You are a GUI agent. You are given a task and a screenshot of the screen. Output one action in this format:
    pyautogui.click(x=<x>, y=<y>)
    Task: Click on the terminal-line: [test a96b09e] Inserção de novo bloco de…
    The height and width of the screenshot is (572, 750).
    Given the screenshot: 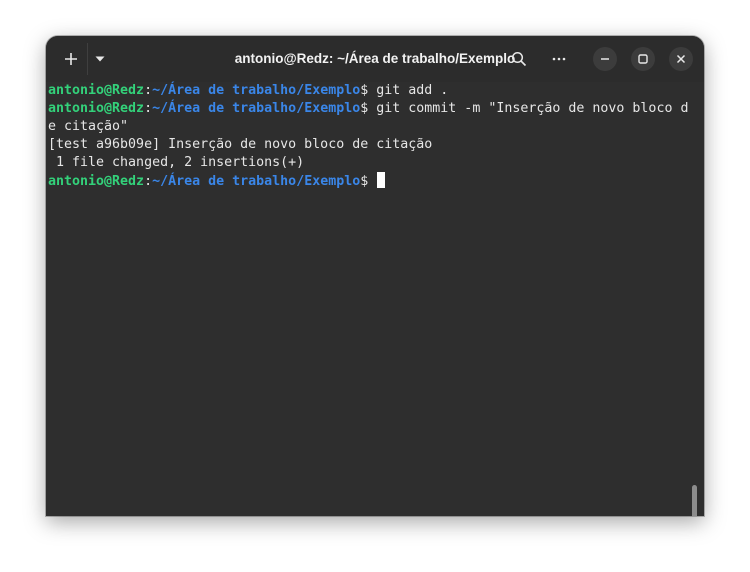 What is the action you would take?
    pyautogui.click(x=240, y=144)
    